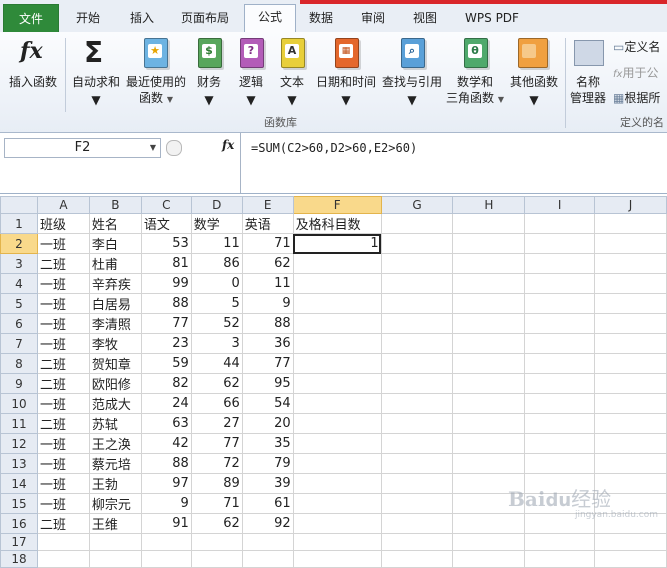  What do you see at coordinates (216, 263) in the screenshot?
I see `cell: 86` at bounding box center [216, 263].